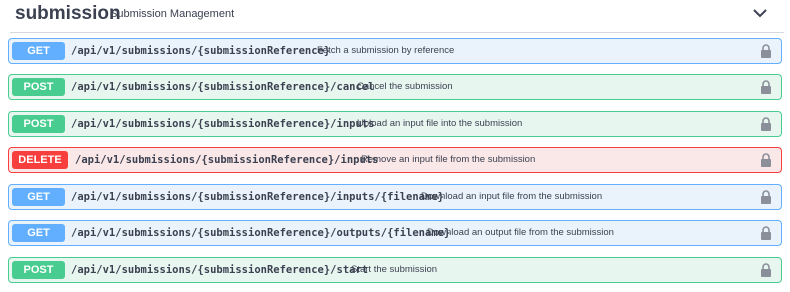 Image resolution: width=790 pixels, height=292 pixels. Describe the element at coordinates (172, 14) in the screenshot. I see `tag-description: Submission Management` at that location.